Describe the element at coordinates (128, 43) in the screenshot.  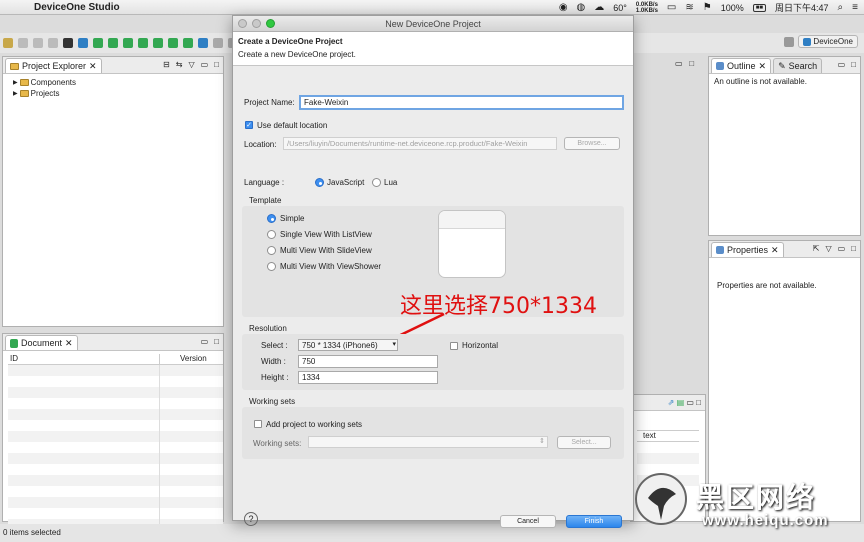
I see `cloud-icon` at that location.